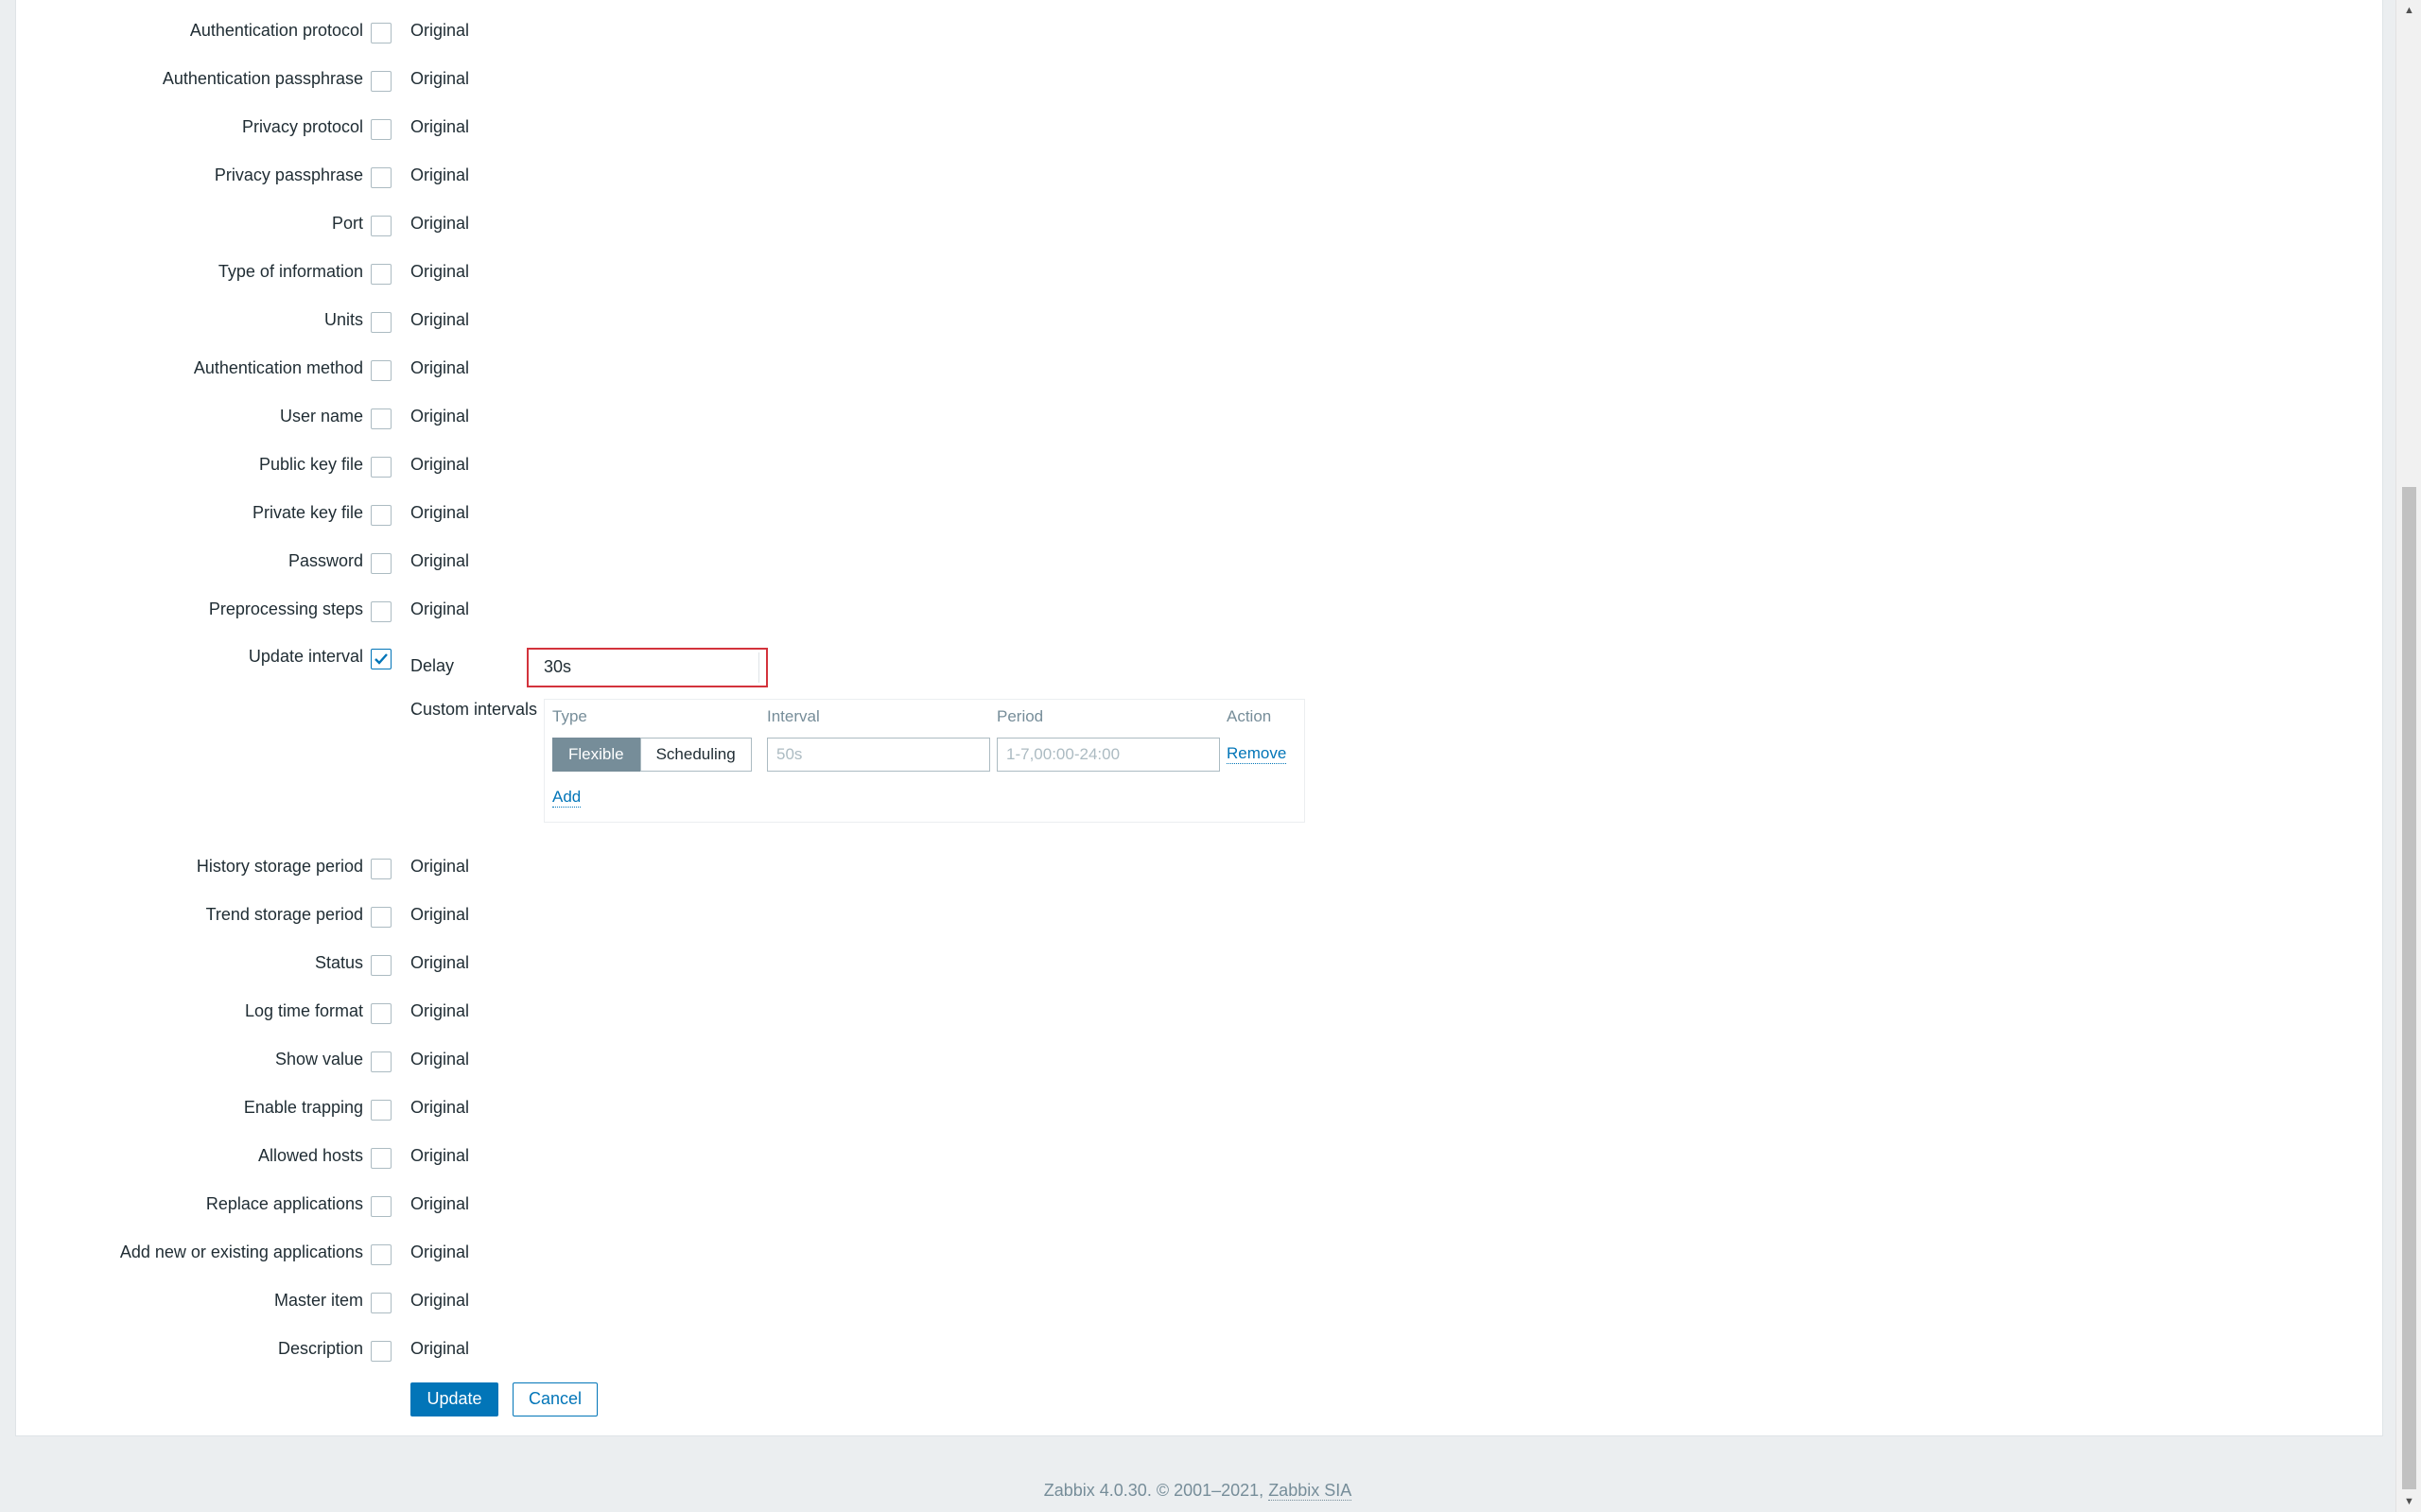  What do you see at coordinates (1310, 1491) in the screenshot?
I see `footer-company-link: Zabbix SIA` at bounding box center [1310, 1491].